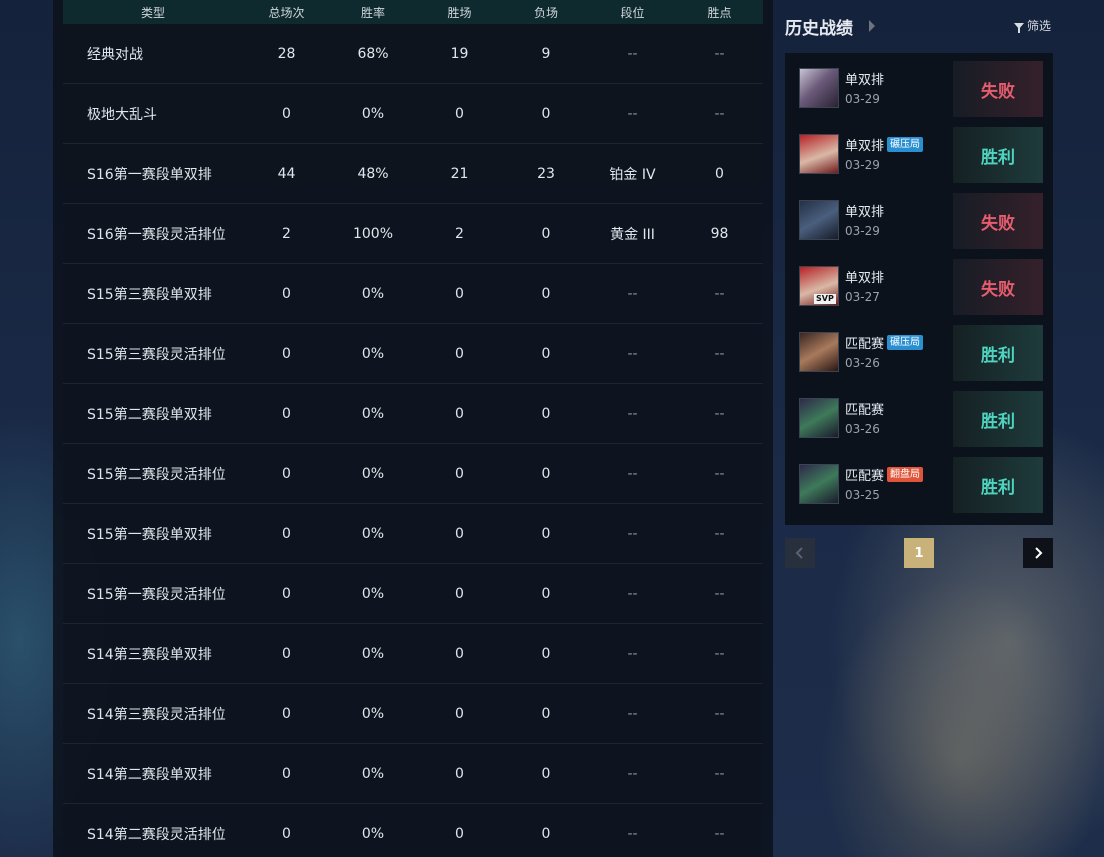 The image size is (1104, 857). Describe the element at coordinates (719, 12) in the screenshot. I see `column-header: 胜点` at that location.